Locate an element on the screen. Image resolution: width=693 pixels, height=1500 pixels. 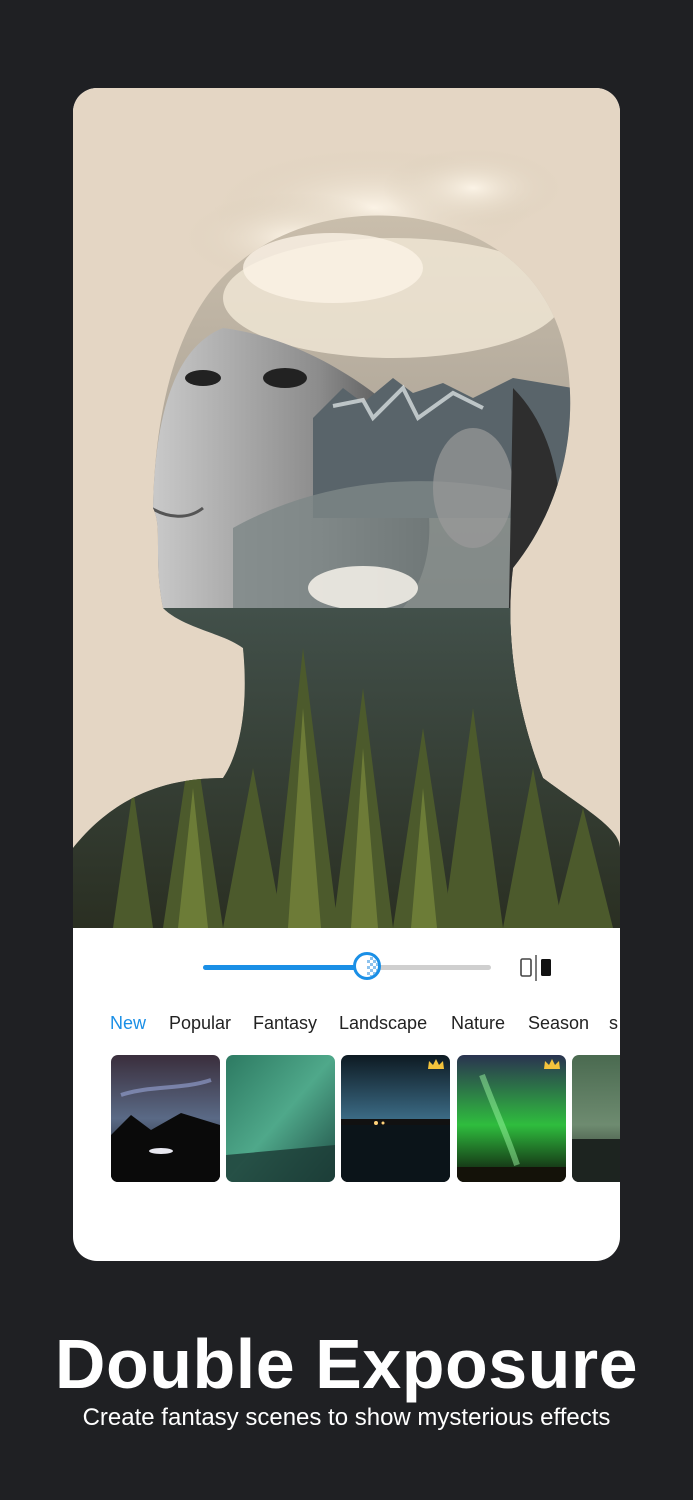
editor-controls is located at coordinates (346, 968).